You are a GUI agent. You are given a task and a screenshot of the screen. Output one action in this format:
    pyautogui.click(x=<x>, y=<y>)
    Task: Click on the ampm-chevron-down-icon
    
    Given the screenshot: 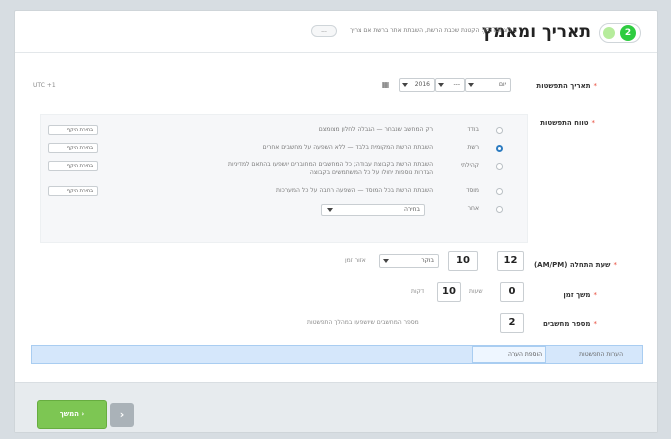 What is the action you would take?
    pyautogui.click(x=386, y=261)
    